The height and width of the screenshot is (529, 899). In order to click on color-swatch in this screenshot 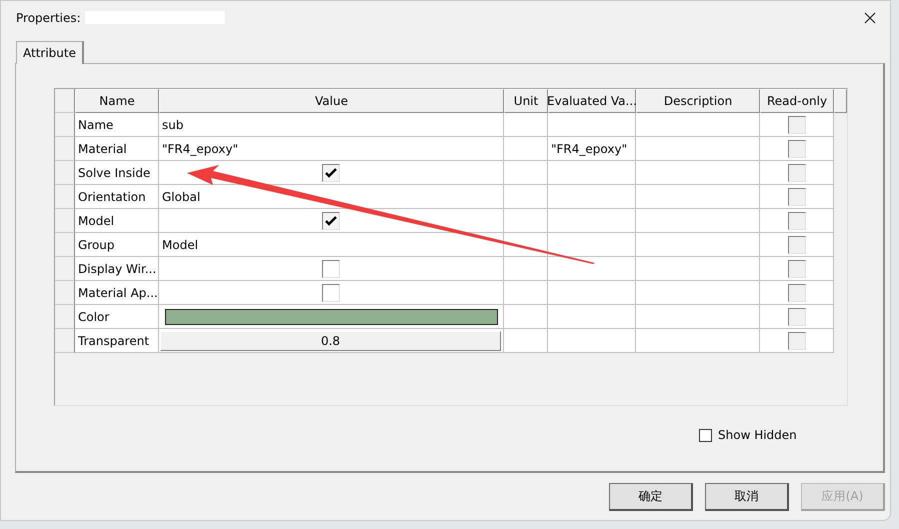, I will do `click(331, 316)`.